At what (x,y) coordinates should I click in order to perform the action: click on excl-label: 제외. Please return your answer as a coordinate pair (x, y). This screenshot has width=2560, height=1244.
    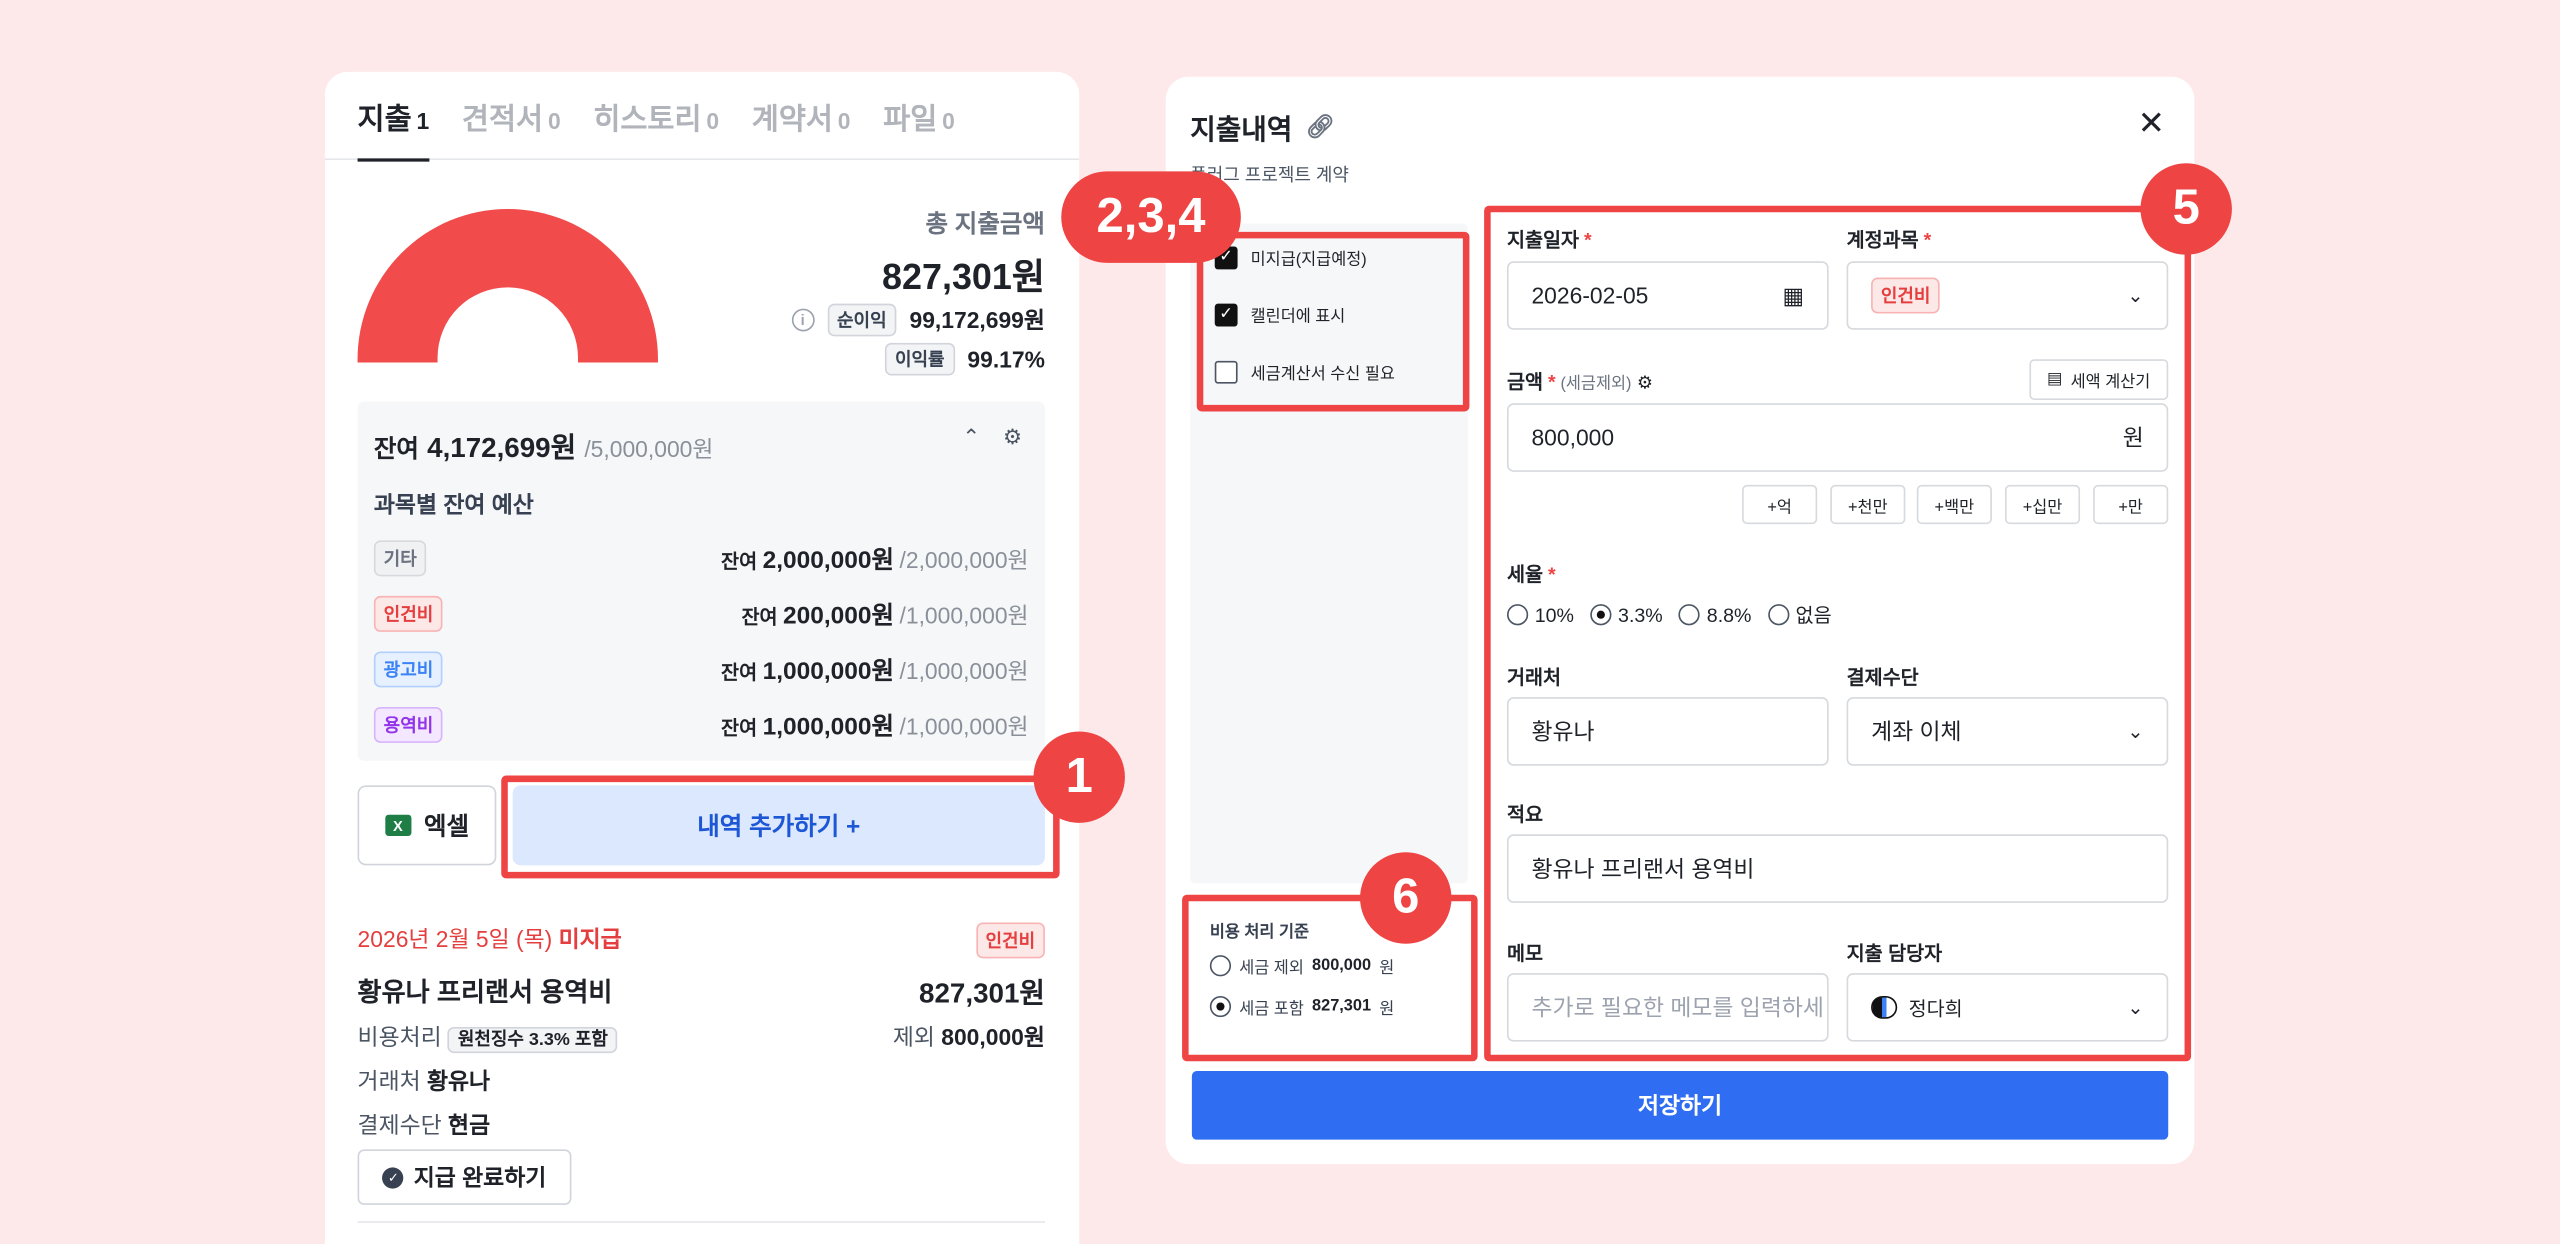
    Looking at the image, I should click on (913, 1036).